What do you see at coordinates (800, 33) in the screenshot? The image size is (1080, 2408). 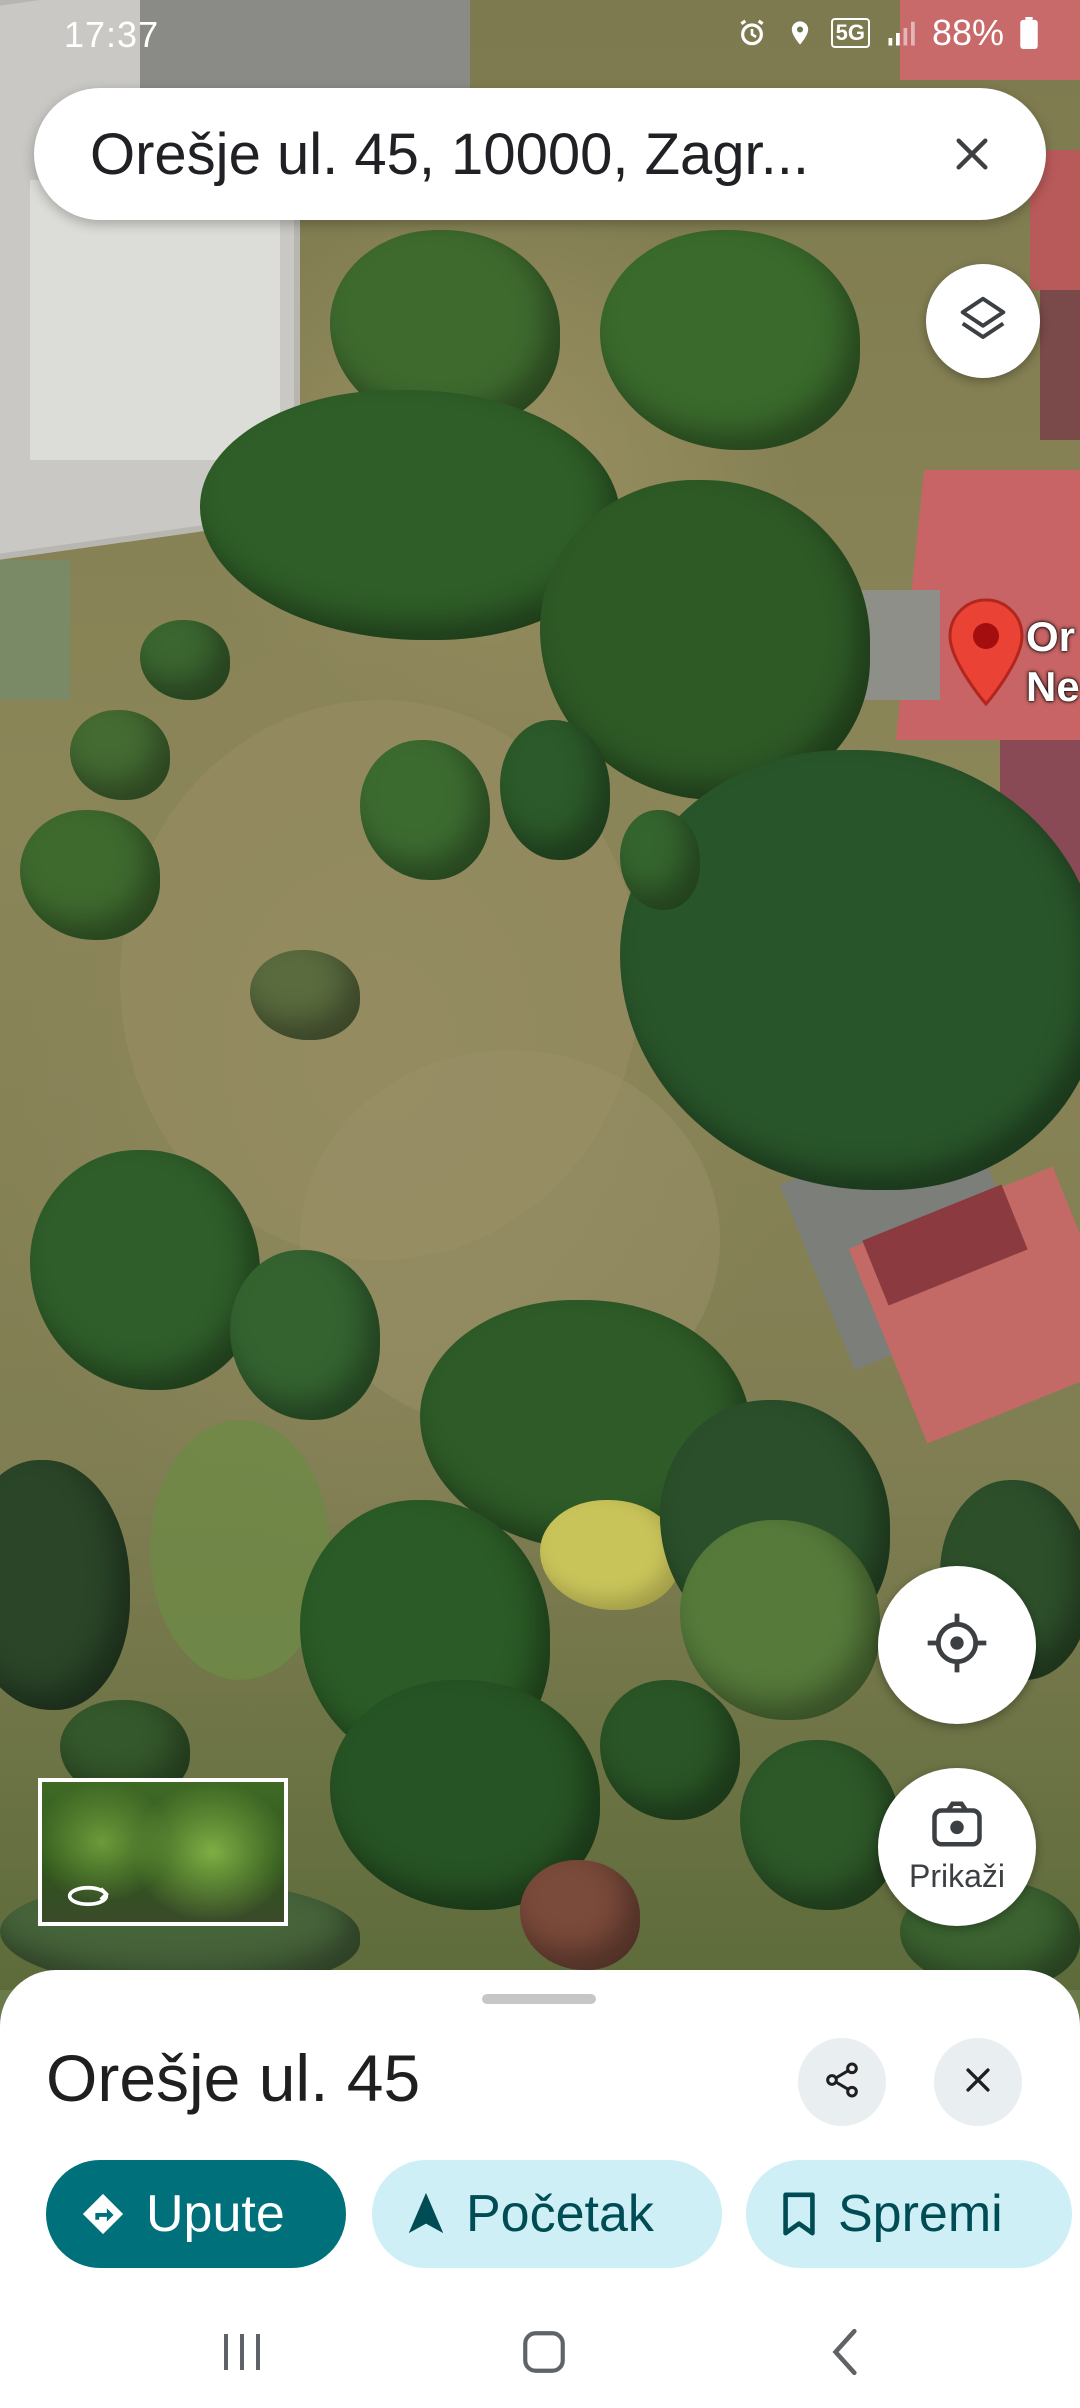 I see `location-icon` at bounding box center [800, 33].